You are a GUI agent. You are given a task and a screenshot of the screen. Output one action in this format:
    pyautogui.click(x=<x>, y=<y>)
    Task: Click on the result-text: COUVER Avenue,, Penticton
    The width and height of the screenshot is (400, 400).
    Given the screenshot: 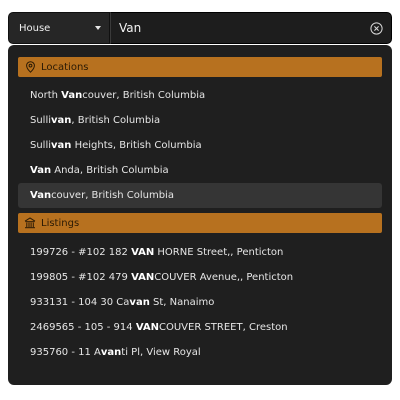 What is the action you would take?
    pyautogui.click(x=224, y=277)
    